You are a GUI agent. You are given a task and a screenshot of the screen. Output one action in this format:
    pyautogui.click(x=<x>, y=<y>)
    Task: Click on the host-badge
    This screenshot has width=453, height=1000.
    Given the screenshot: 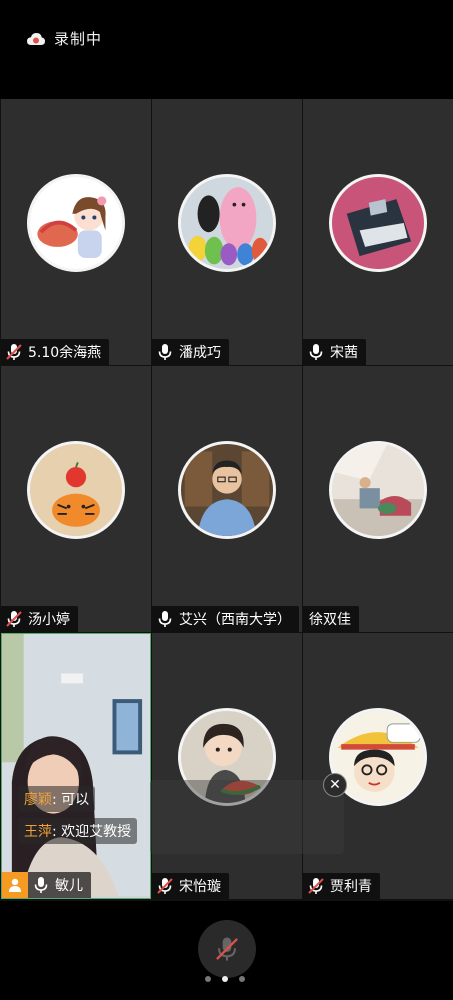 What is the action you would take?
    pyautogui.click(x=15, y=885)
    